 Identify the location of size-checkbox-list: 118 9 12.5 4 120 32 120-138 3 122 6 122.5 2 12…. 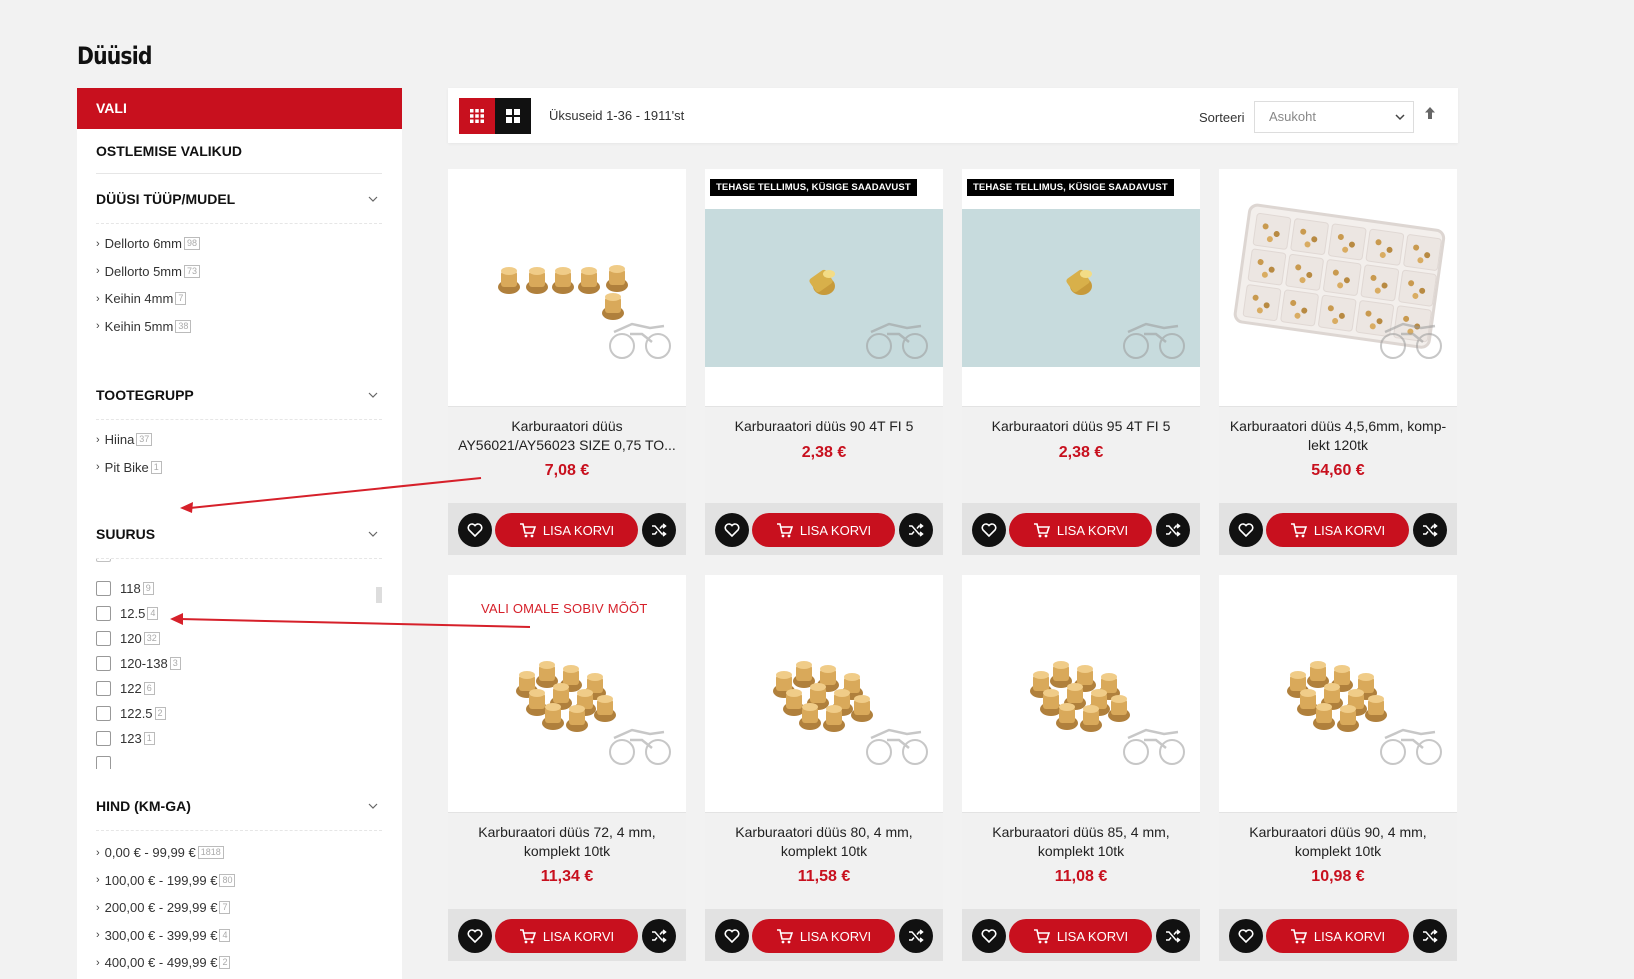
(239, 664).